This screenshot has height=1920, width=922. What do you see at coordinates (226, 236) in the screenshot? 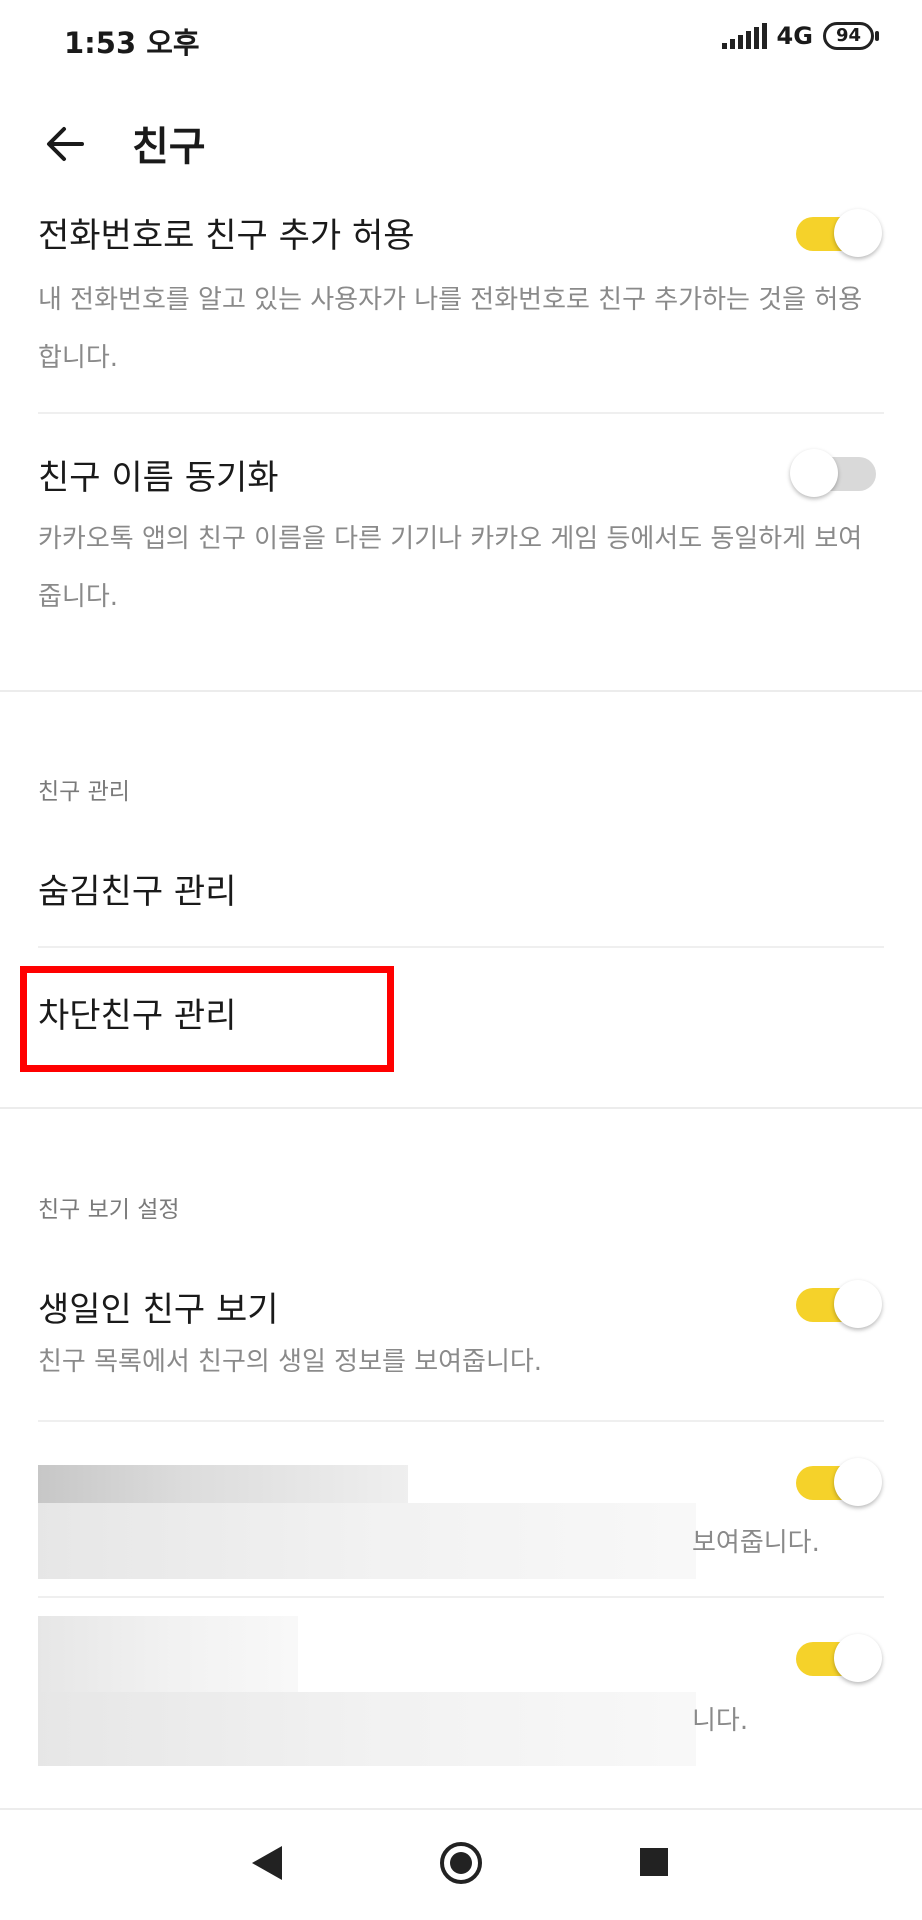
I see `phone-add-title: 전화번호로 친구 추가 허용` at bounding box center [226, 236].